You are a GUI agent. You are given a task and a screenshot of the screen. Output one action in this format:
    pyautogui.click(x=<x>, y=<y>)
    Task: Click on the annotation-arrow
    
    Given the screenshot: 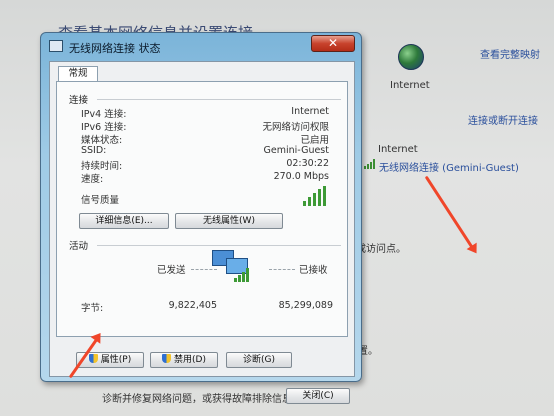 What is the action you would take?
    pyautogui.click(x=449, y=212)
    